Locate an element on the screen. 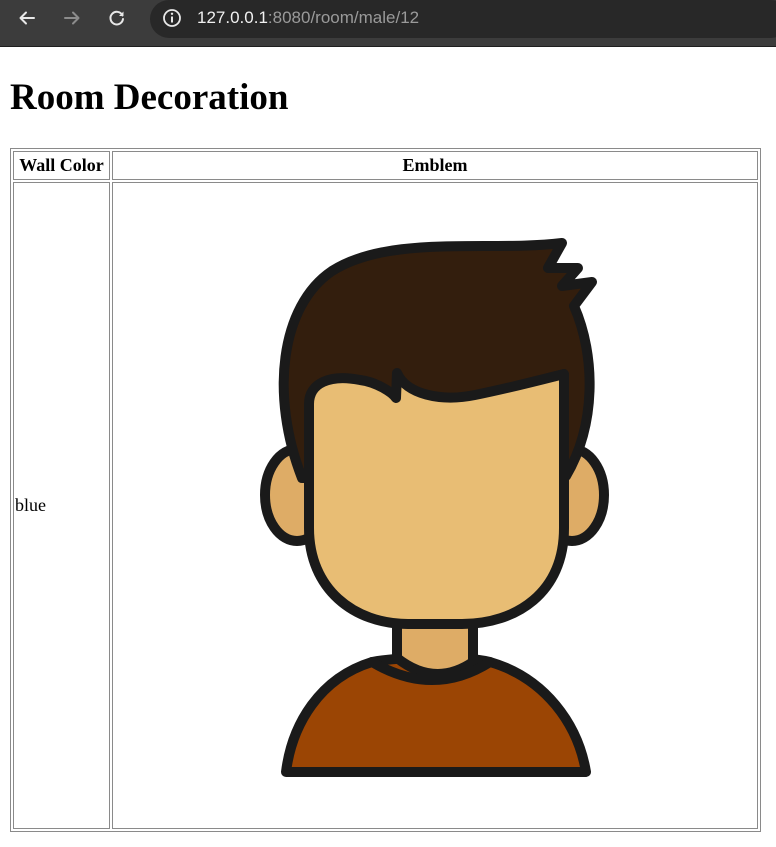 This screenshot has width=776, height=847. page-title: Room Decoration is located at coordinates (149, 97).